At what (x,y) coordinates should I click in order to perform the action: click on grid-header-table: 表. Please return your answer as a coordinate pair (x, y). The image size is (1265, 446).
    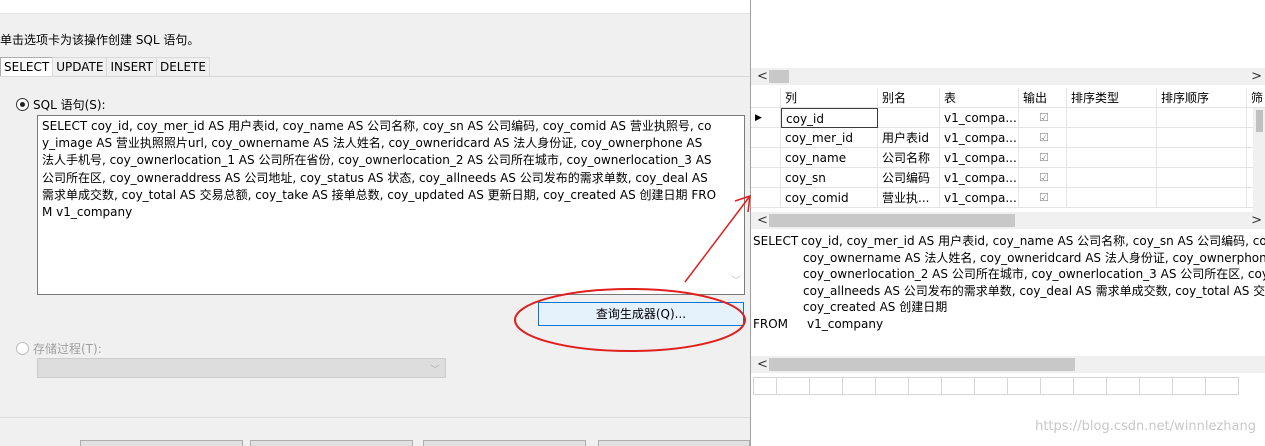
    Looking at the image, I should click on (979, 98).